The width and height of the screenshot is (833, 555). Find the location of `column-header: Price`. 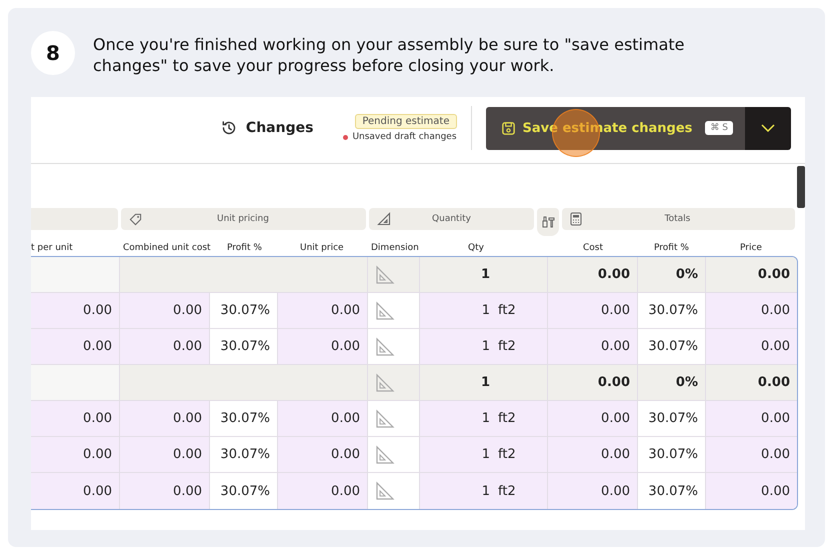

column-header: Price is located at coordinates (751, 248).